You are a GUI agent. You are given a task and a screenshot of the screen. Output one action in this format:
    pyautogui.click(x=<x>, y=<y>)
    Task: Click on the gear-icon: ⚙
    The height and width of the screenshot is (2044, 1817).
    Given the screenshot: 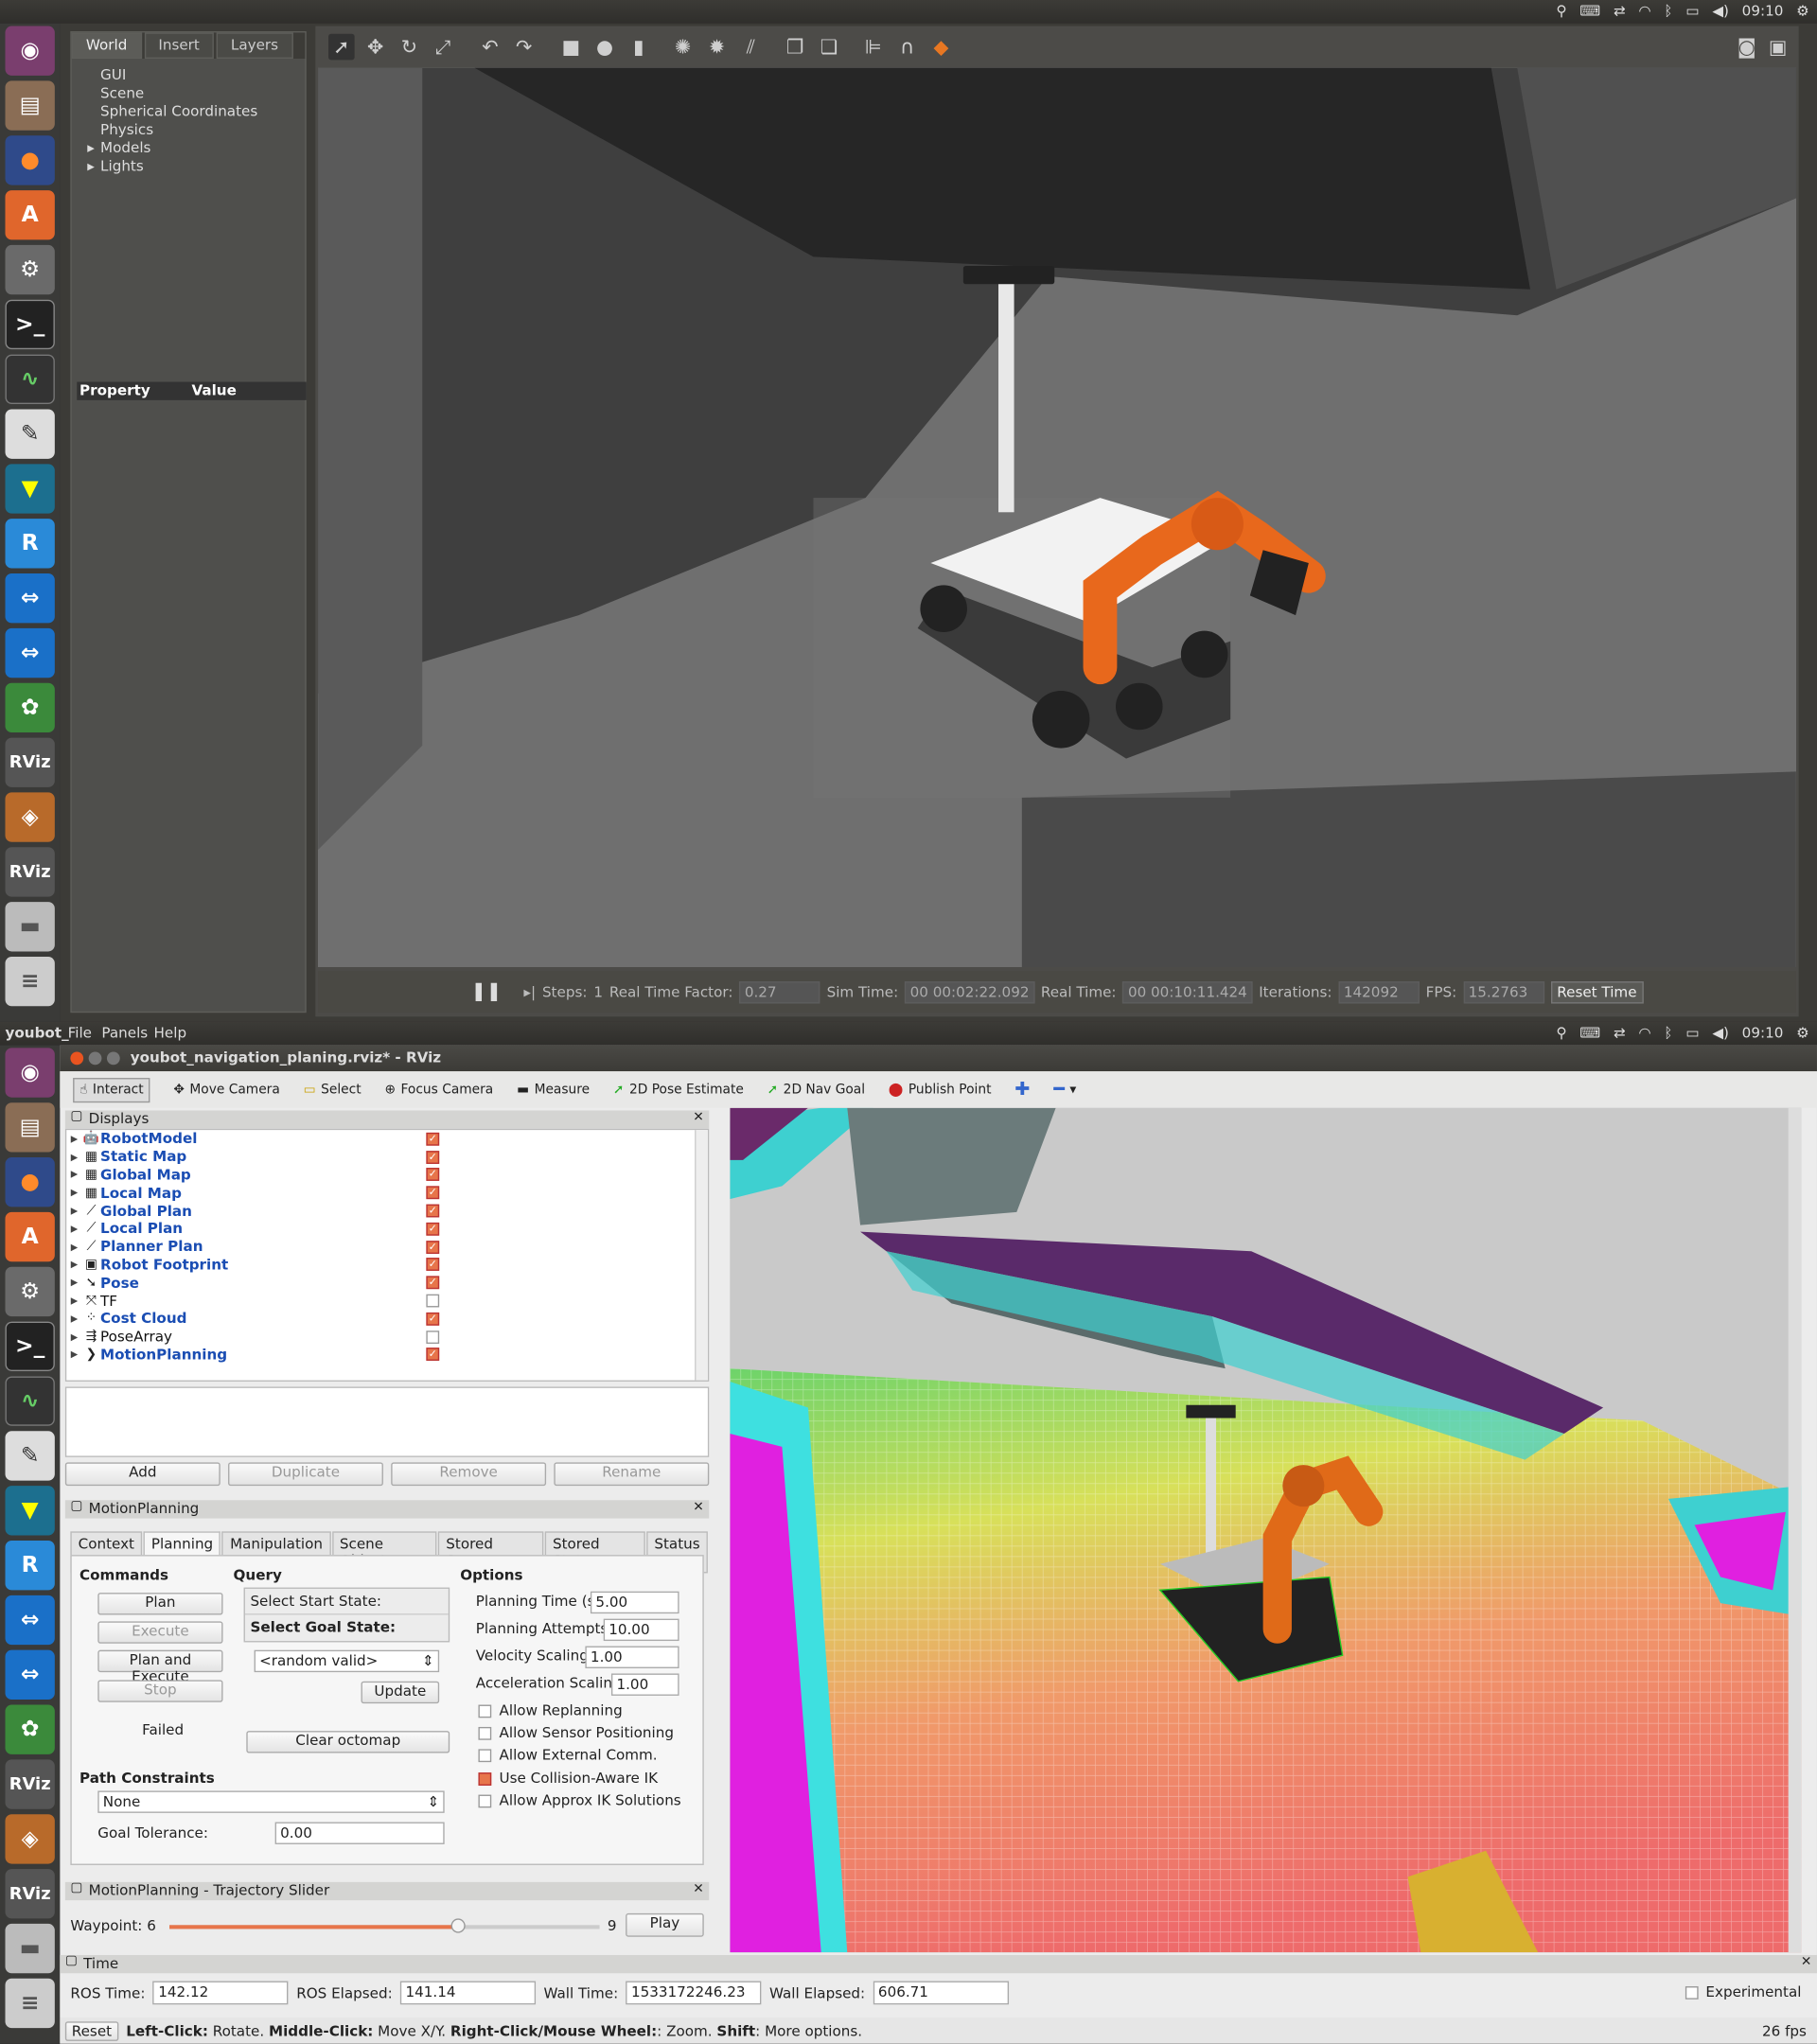 What is the action you would take?
    pyautogui.click(x=1802, y=1033)
    